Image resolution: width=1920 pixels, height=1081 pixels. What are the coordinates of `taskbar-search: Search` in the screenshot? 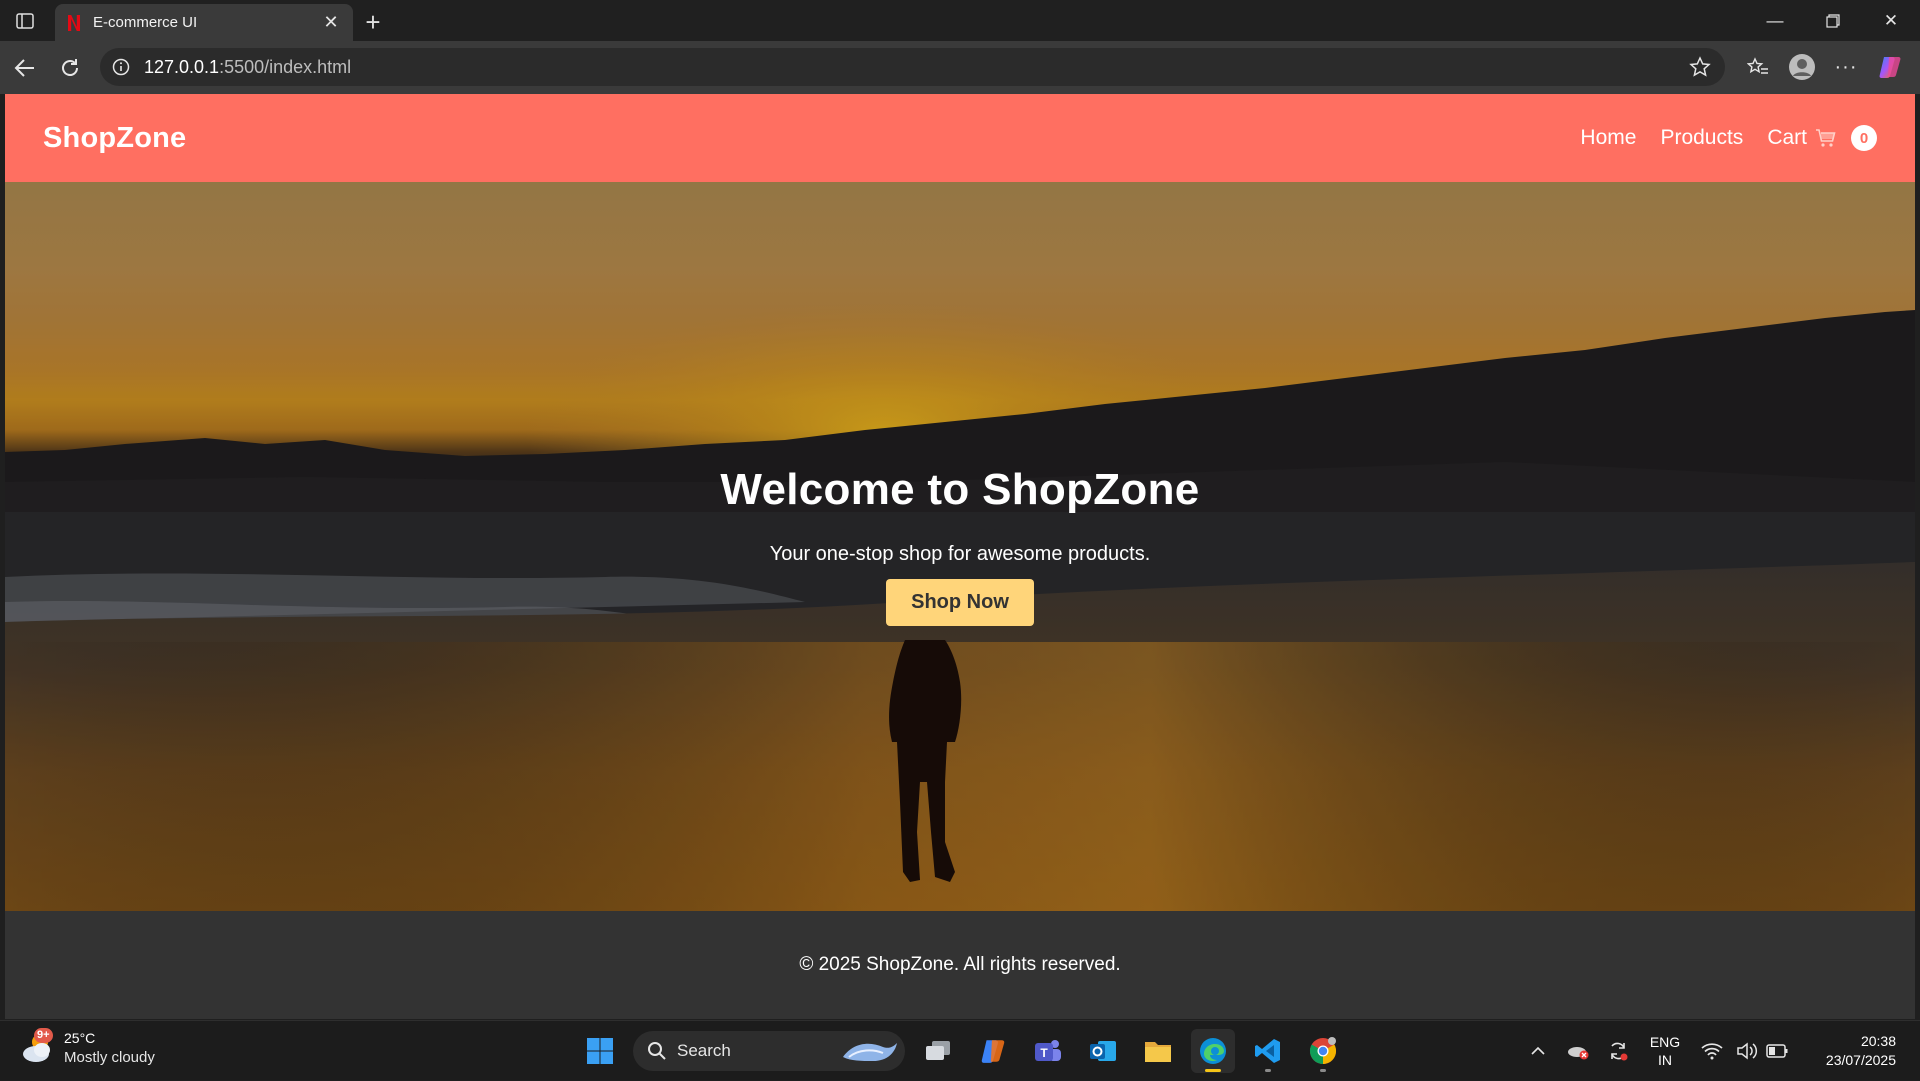 It's located at (769, 1051).